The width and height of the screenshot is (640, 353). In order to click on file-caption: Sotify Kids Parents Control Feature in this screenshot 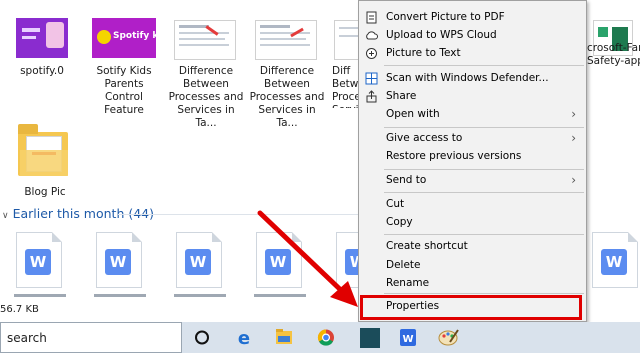, I will do `click(124, 90)`.